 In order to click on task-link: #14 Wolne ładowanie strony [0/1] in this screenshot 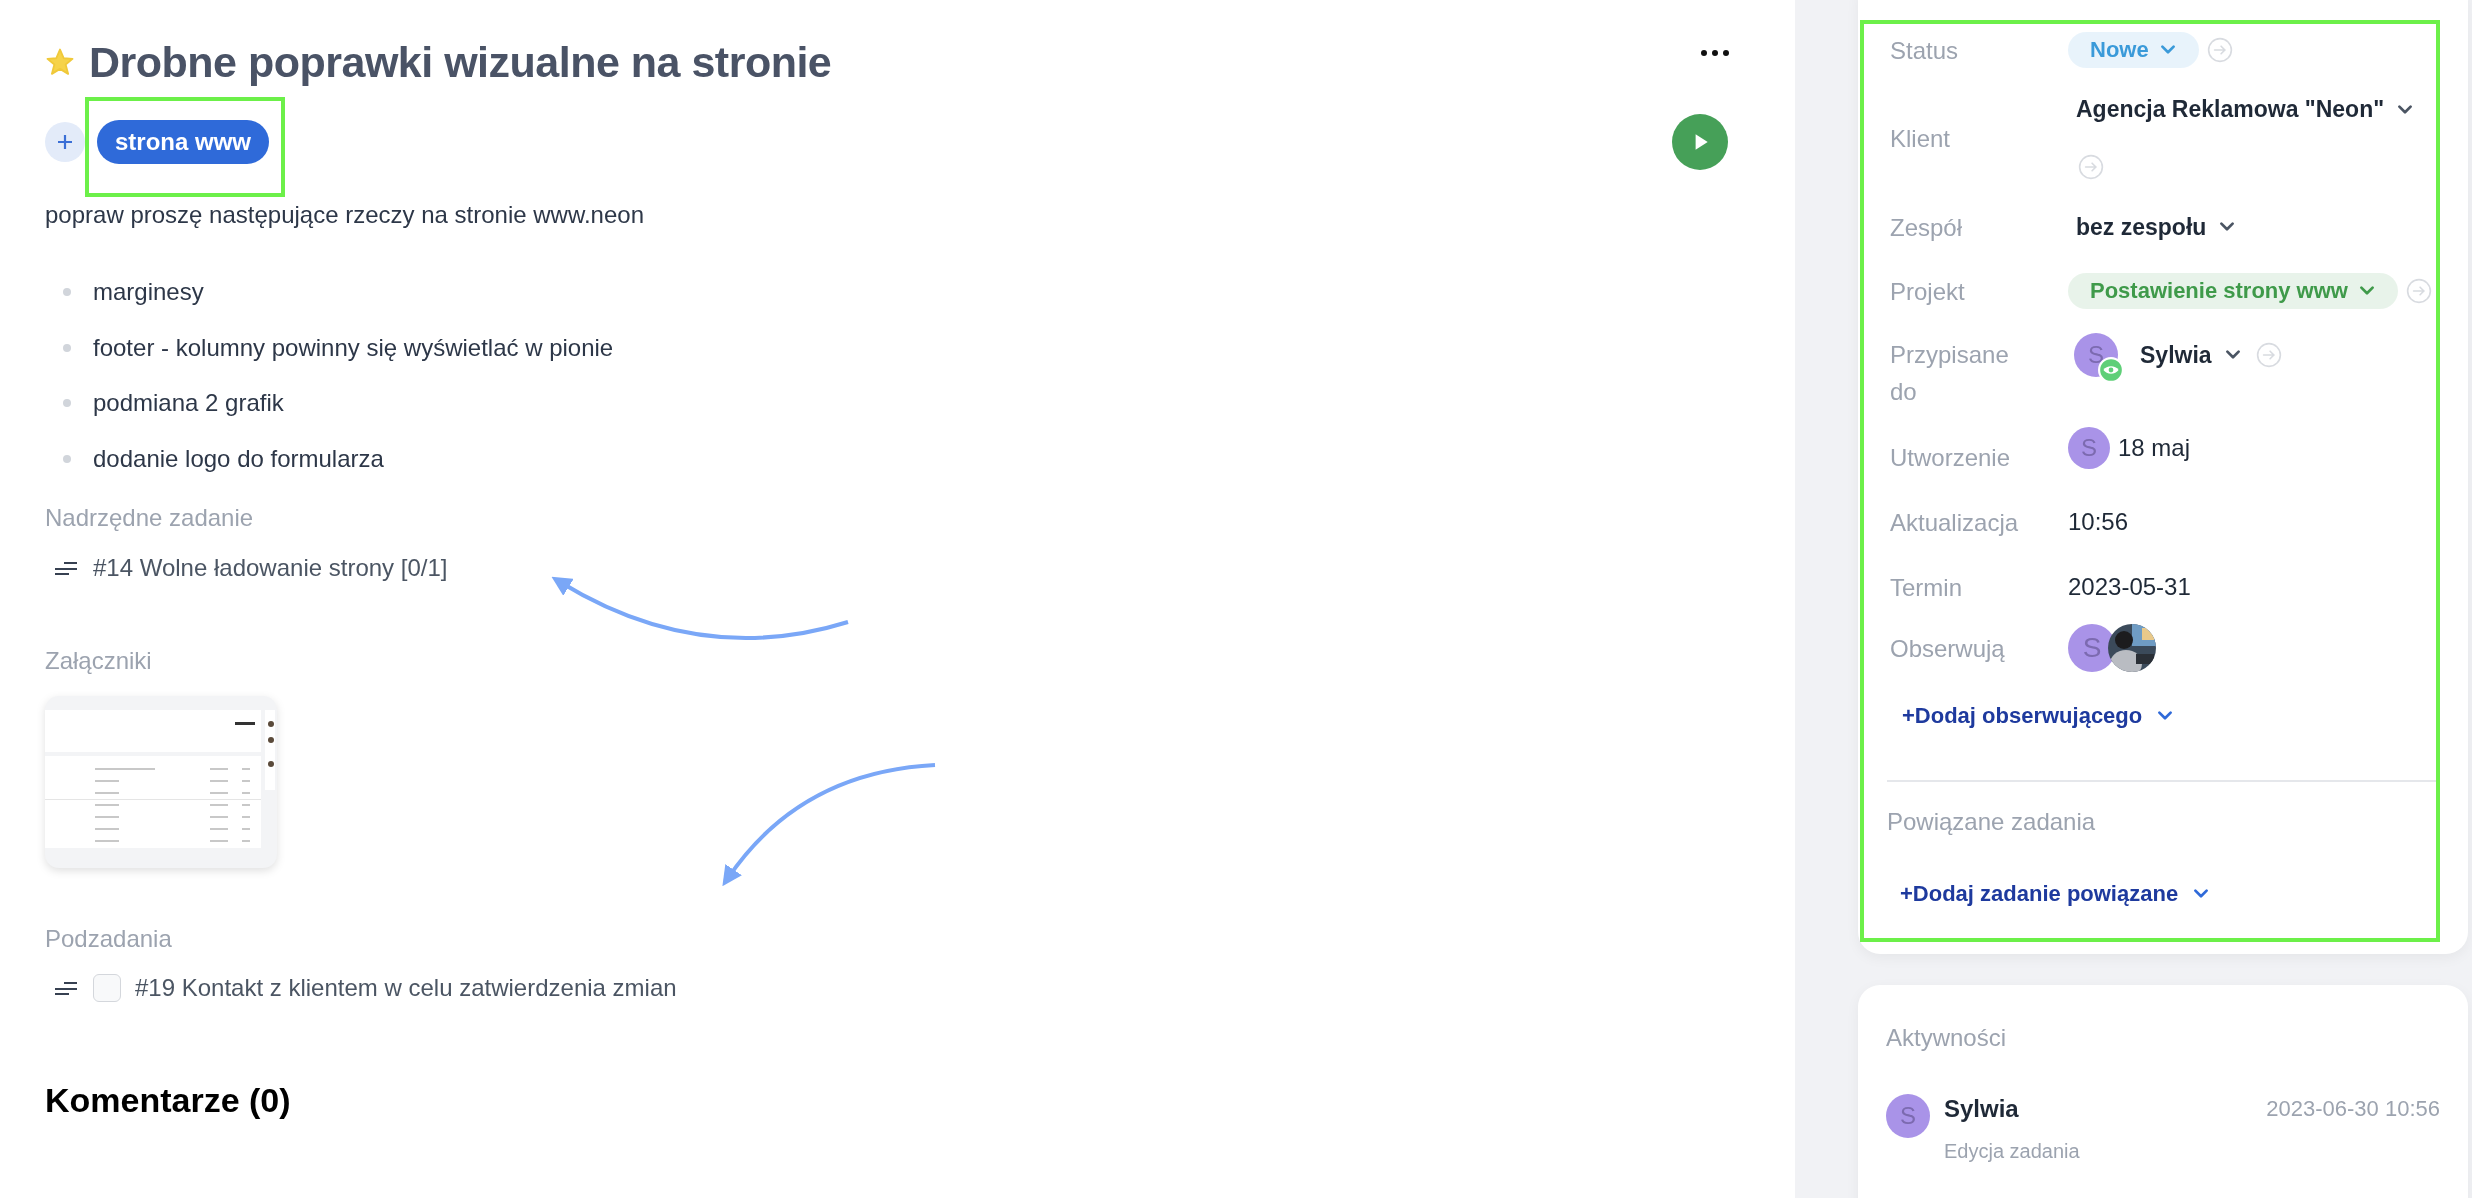, I will do `click(270, 567)`.